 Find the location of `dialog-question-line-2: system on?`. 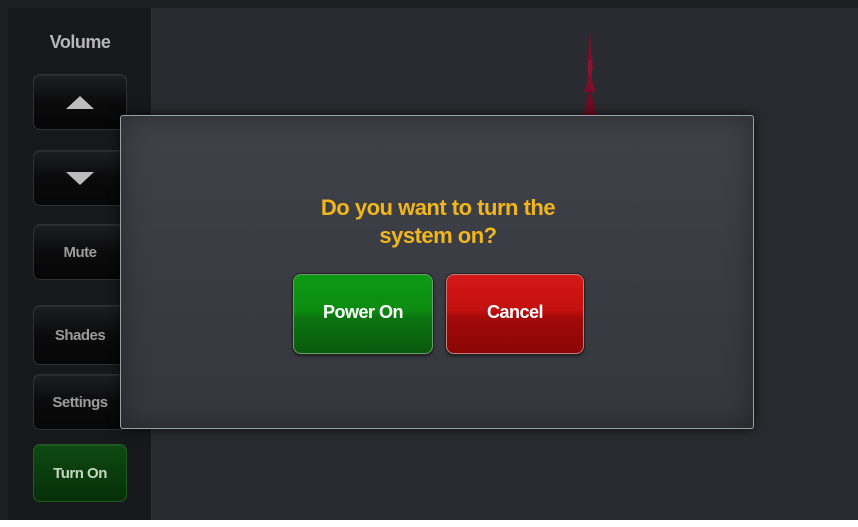

dialog-question-line-2: system on? is located at coordinates (438, 235).